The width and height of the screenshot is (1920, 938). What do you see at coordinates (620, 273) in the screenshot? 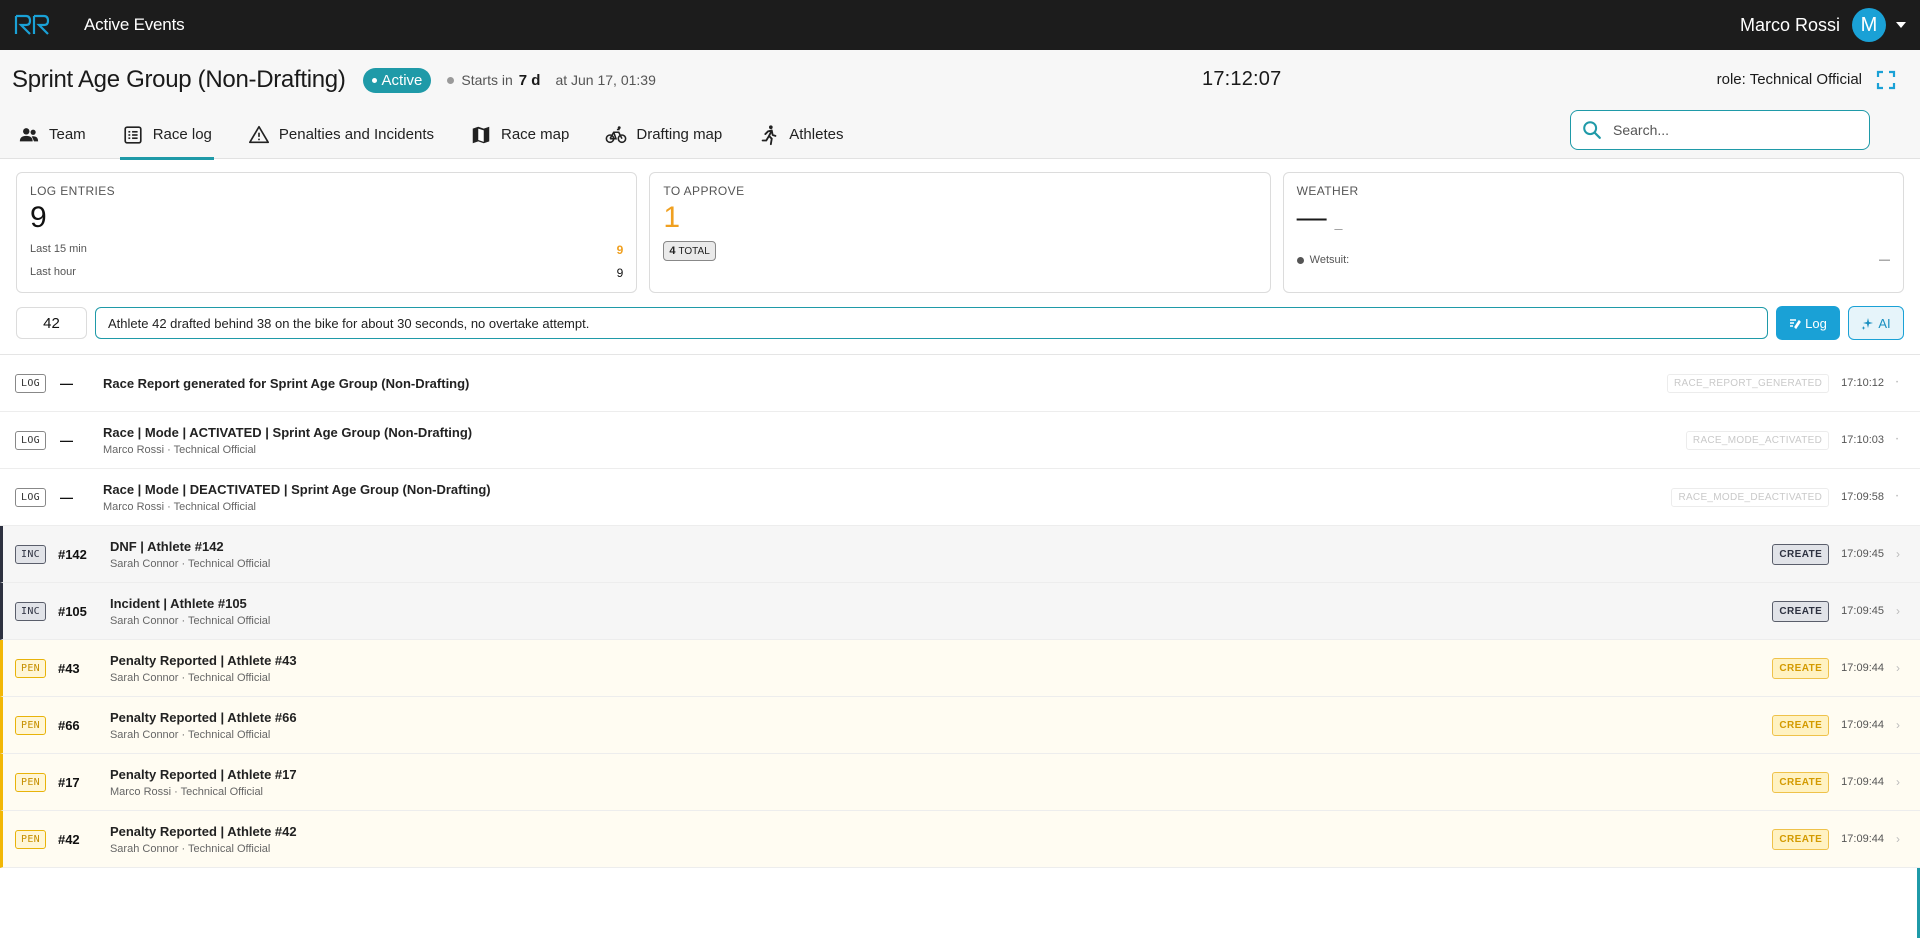
I see `last-hour-value: 9` at bounding box center [620, 273].